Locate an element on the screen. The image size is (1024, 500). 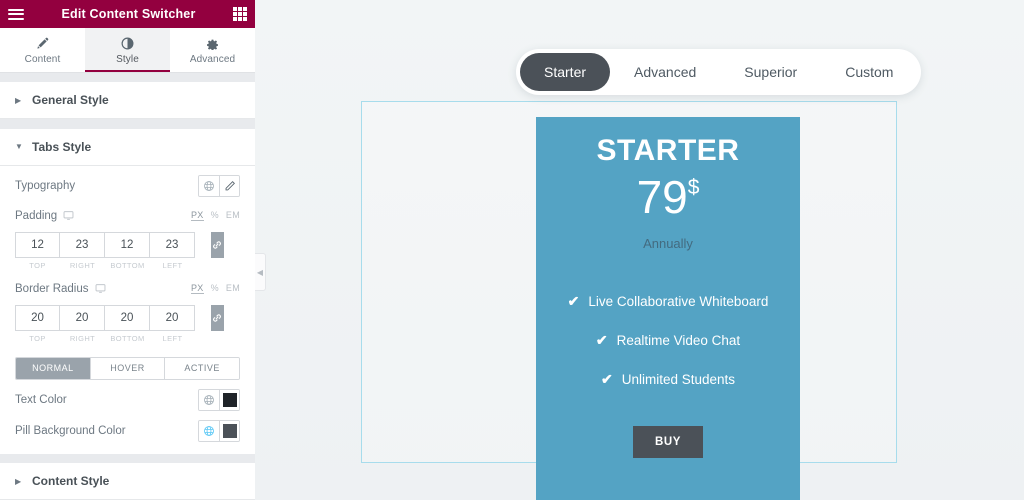
pricing-card-title: STARTER is located at coordinates (668, 150).